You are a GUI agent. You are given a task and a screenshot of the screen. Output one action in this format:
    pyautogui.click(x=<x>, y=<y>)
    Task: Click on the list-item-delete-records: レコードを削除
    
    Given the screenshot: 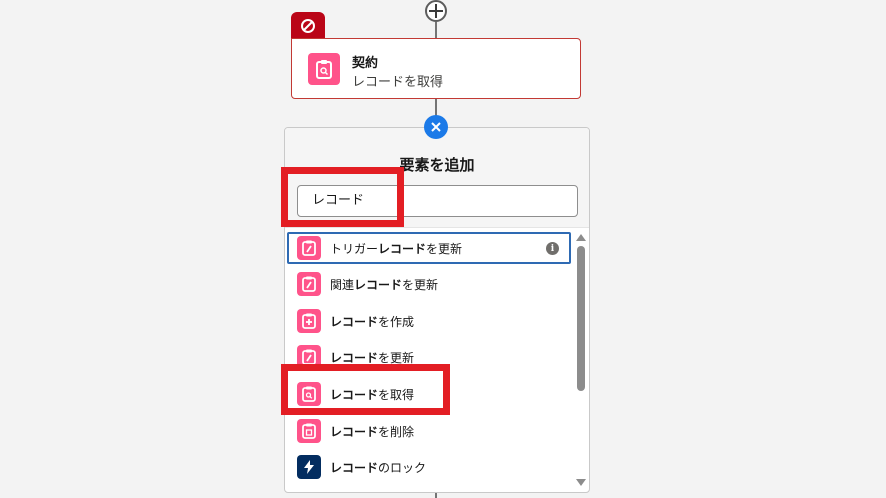 What is the action you would take?
    pyautogui.click(x=429, y=431)
    